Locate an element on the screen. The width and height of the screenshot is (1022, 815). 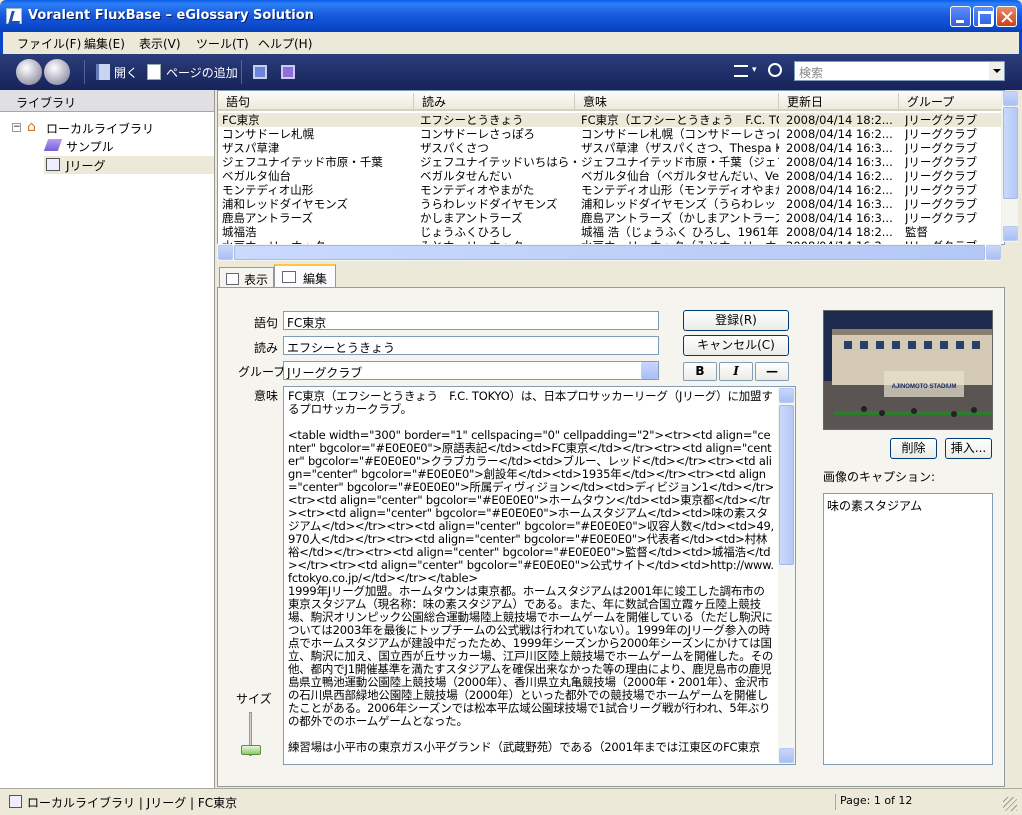
menu-tools: ツール(T) is located at coordinates (222, 43).